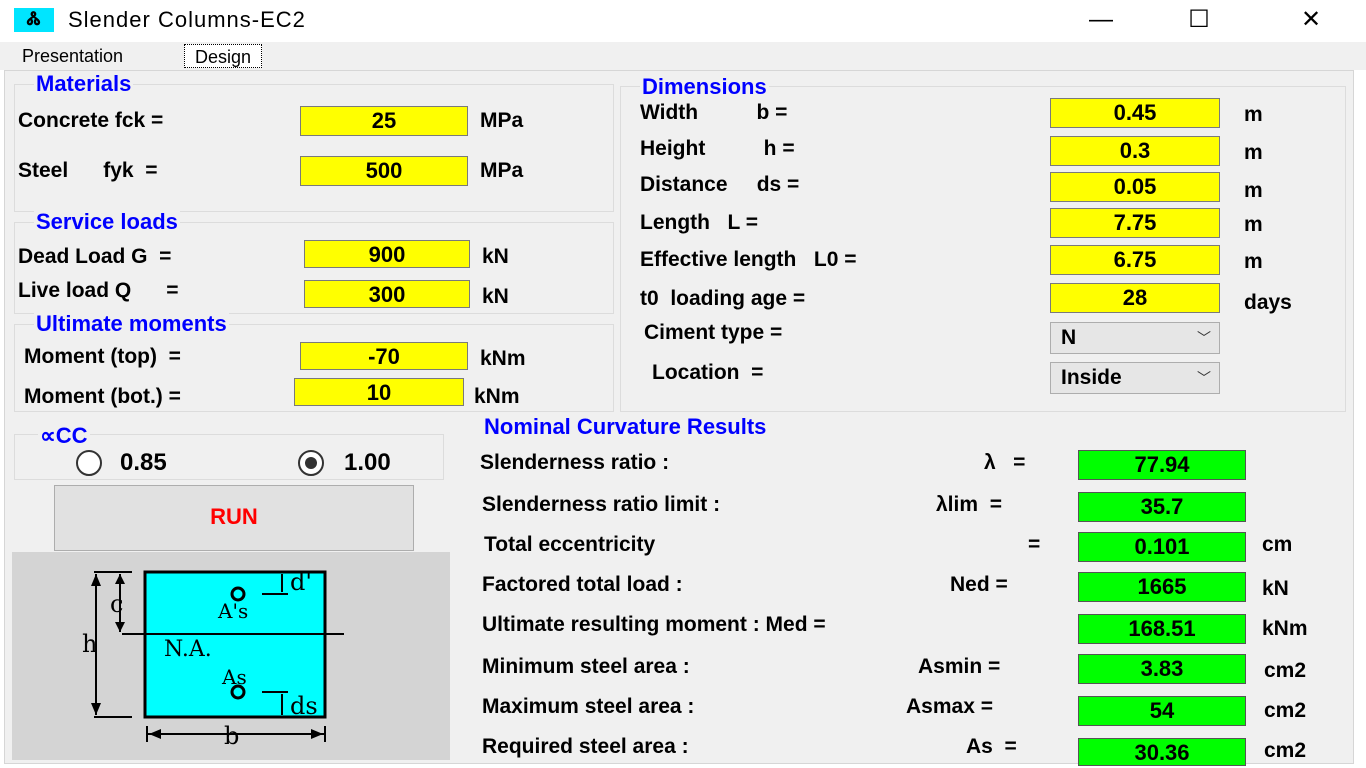 The width and height of the screenshot is (1366, 768). What do you see at coordinates (502, 170) in the screenshot?
I see `steel-unit: MPa` at bounding box center [502, 170].